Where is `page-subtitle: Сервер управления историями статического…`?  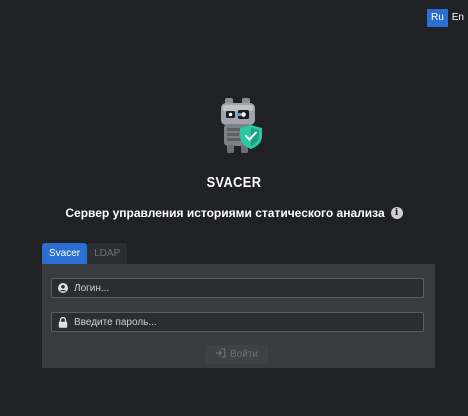 page-subtitle: Сервер управления историями статического… is located at coordinates (234, 213).